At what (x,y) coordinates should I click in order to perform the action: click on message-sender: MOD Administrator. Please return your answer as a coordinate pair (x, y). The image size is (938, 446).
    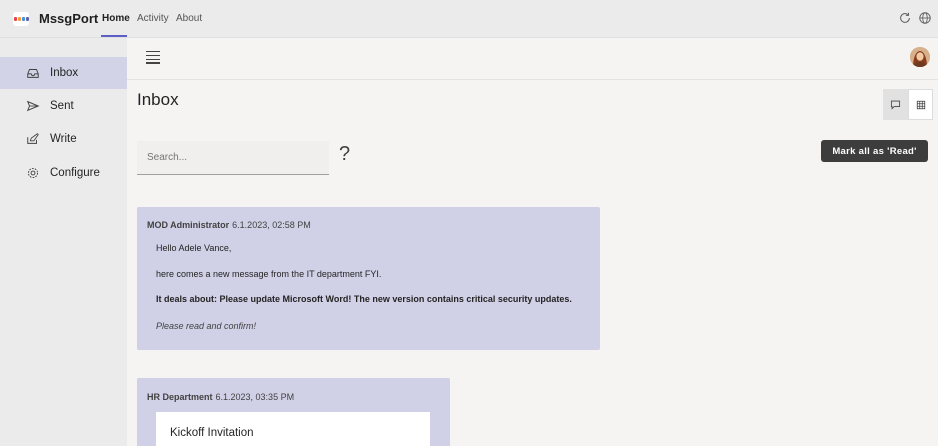
    Looking at the image, I should click on (188, 225).